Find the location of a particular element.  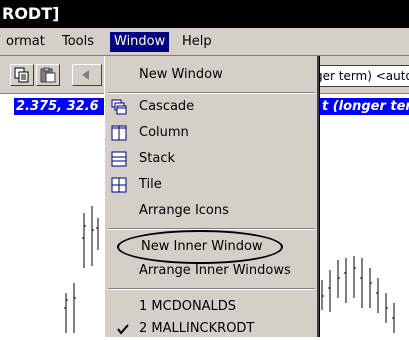

new-inner-window-label: New Inner Window is located at coordinates (202, 246).